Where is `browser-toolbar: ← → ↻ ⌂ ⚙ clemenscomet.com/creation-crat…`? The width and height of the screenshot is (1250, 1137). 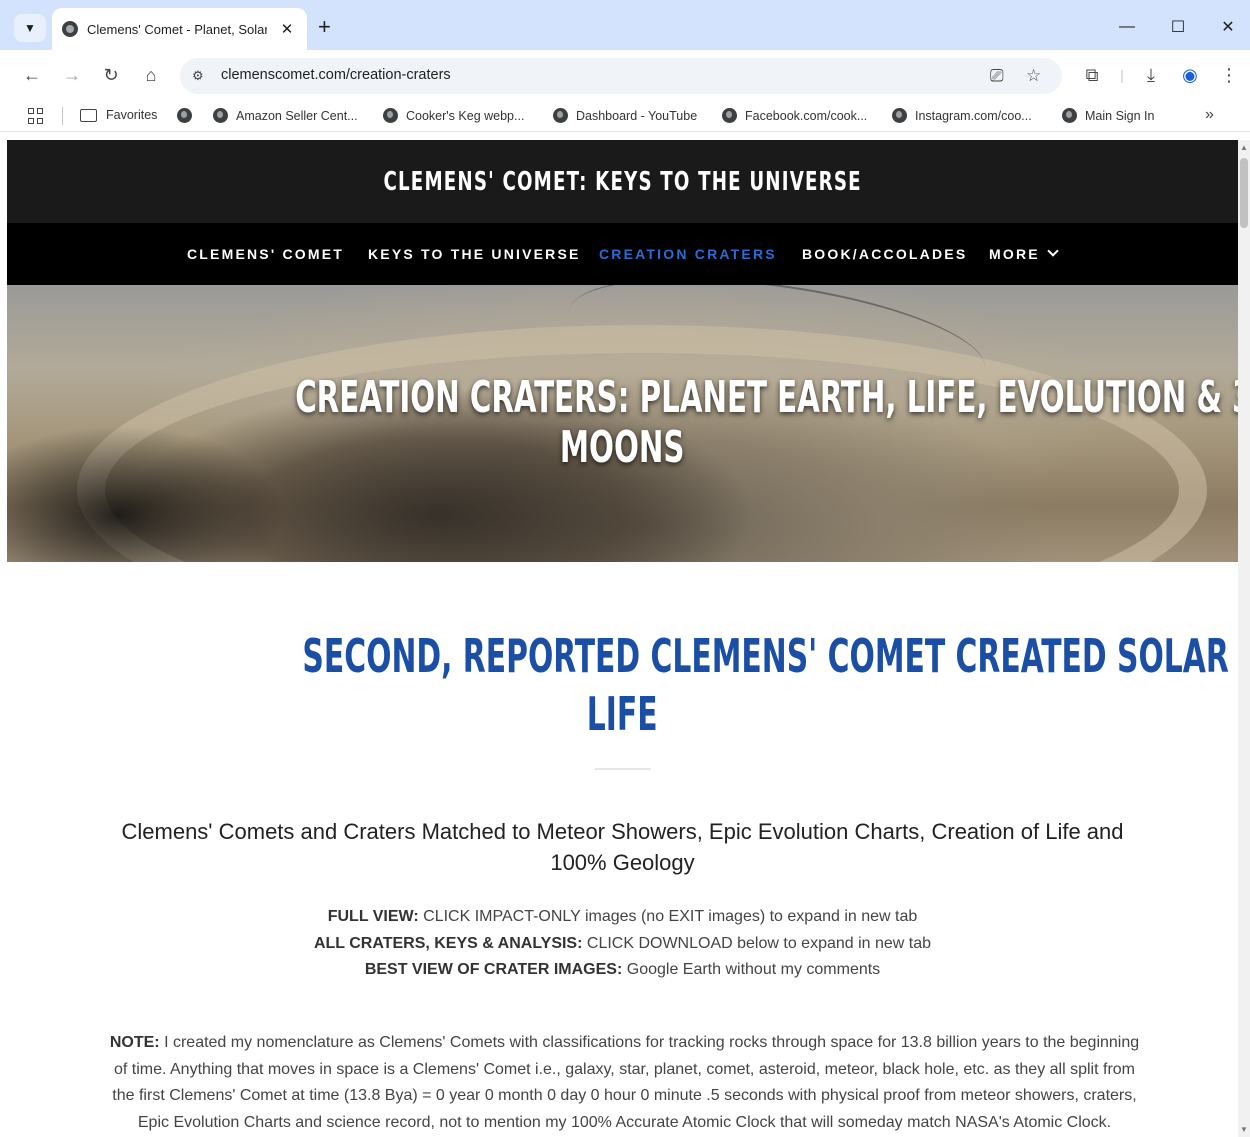
browser-toolbar: ← → ↻ ⌂ ⚙ clemenscomet.com/creation-crat… is located at coordinates (625, 75).